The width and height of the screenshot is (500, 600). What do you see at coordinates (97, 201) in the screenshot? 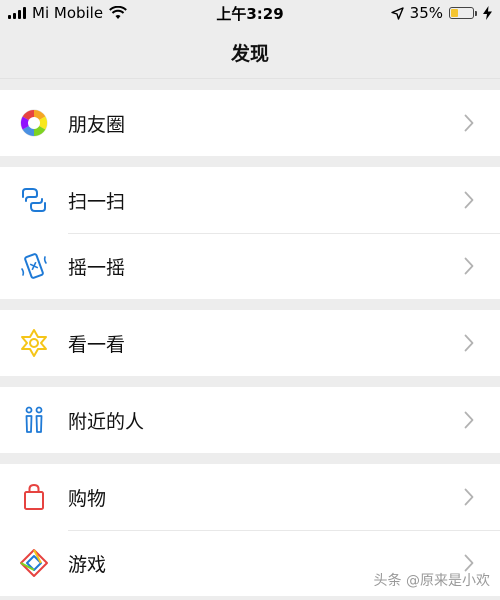
I see `menu-item-label: 扫一扫` at bounding box center [97, 201].